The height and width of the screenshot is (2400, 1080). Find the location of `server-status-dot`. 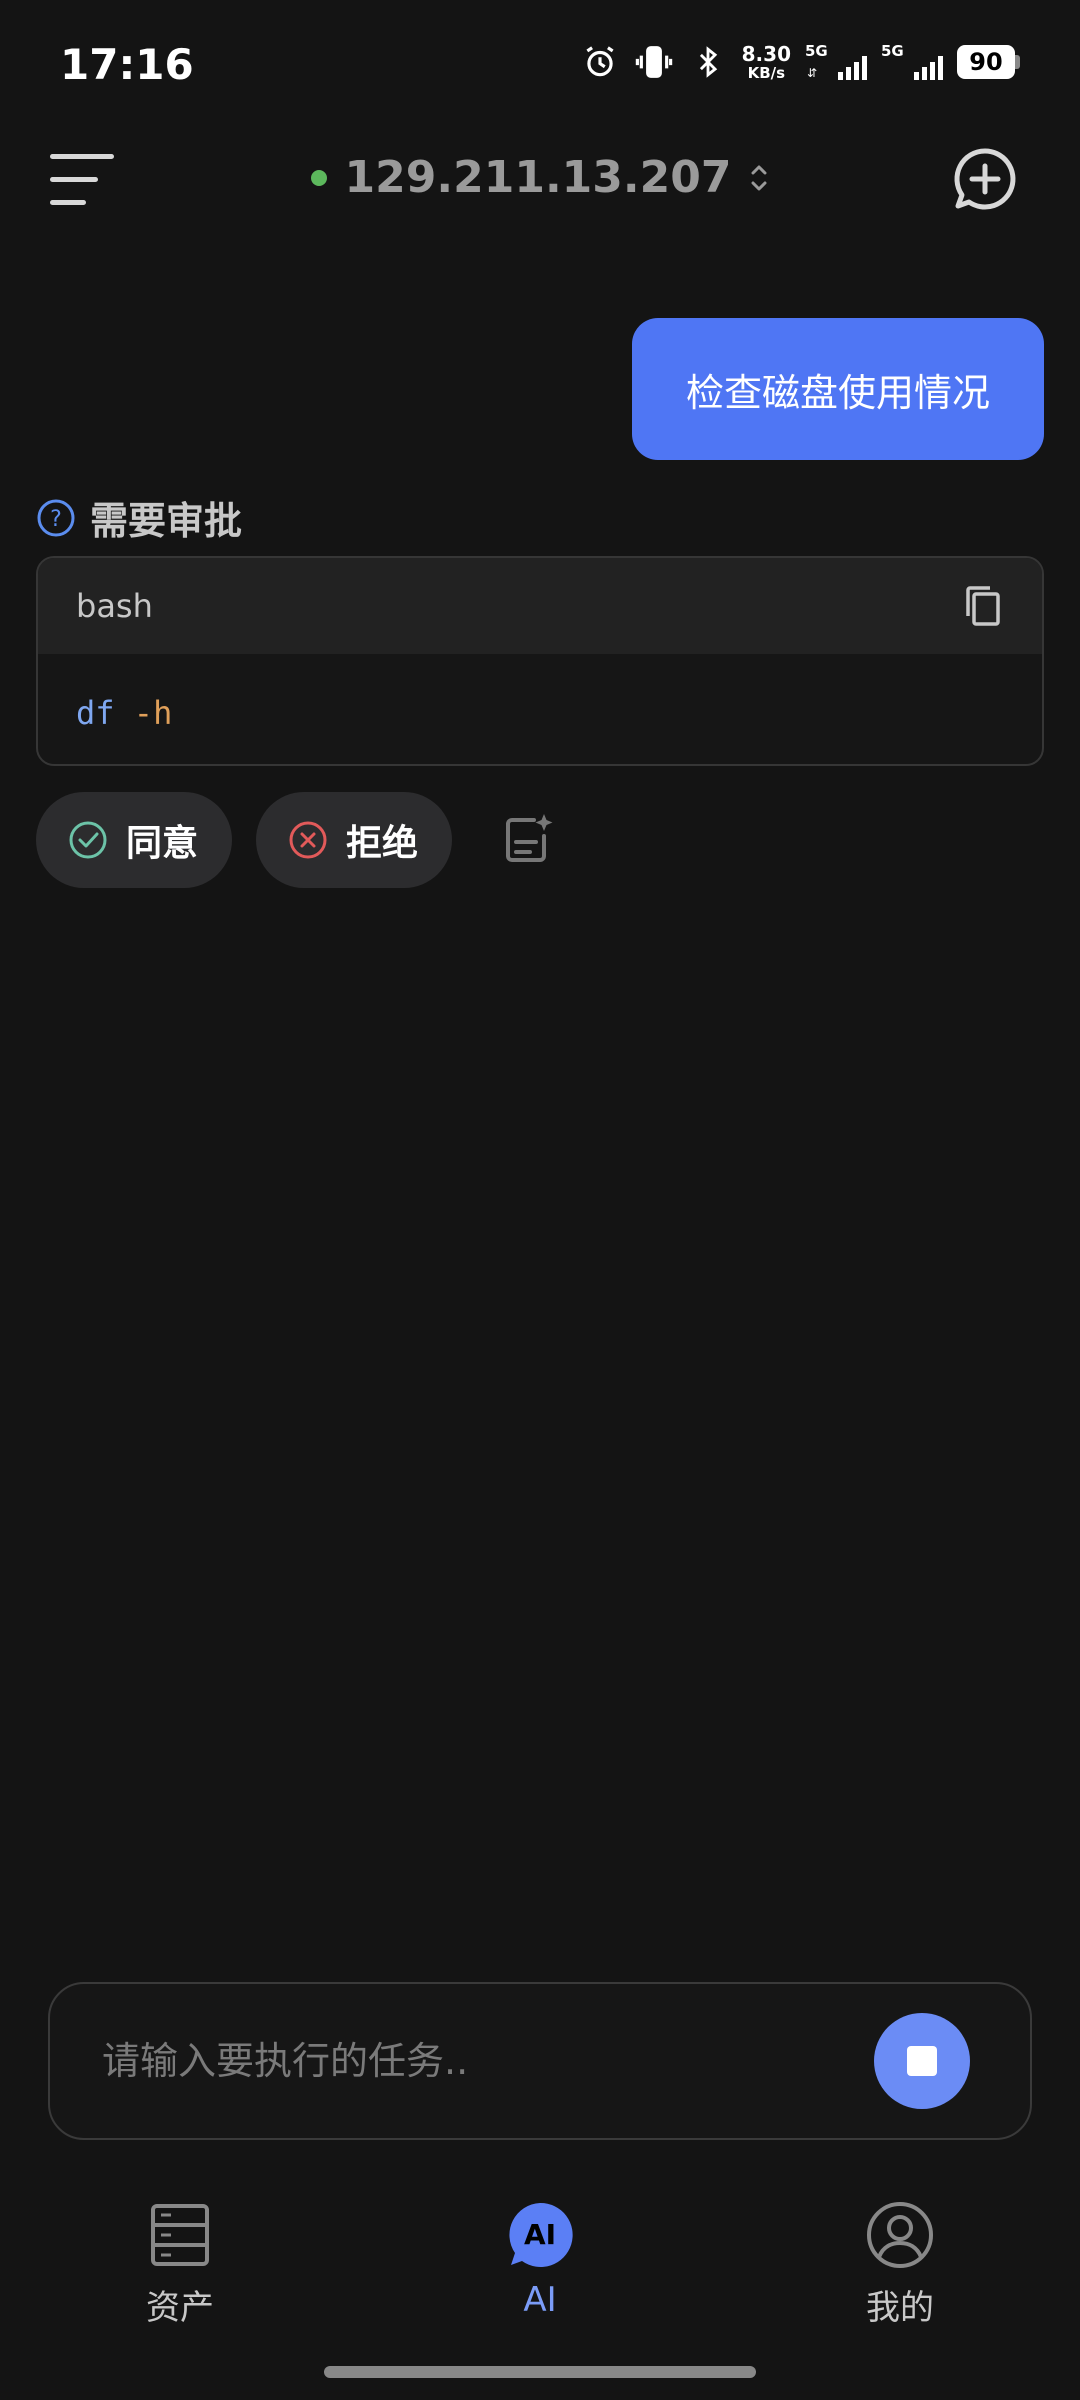

server-status-dot is located at coordinates (318, 177).